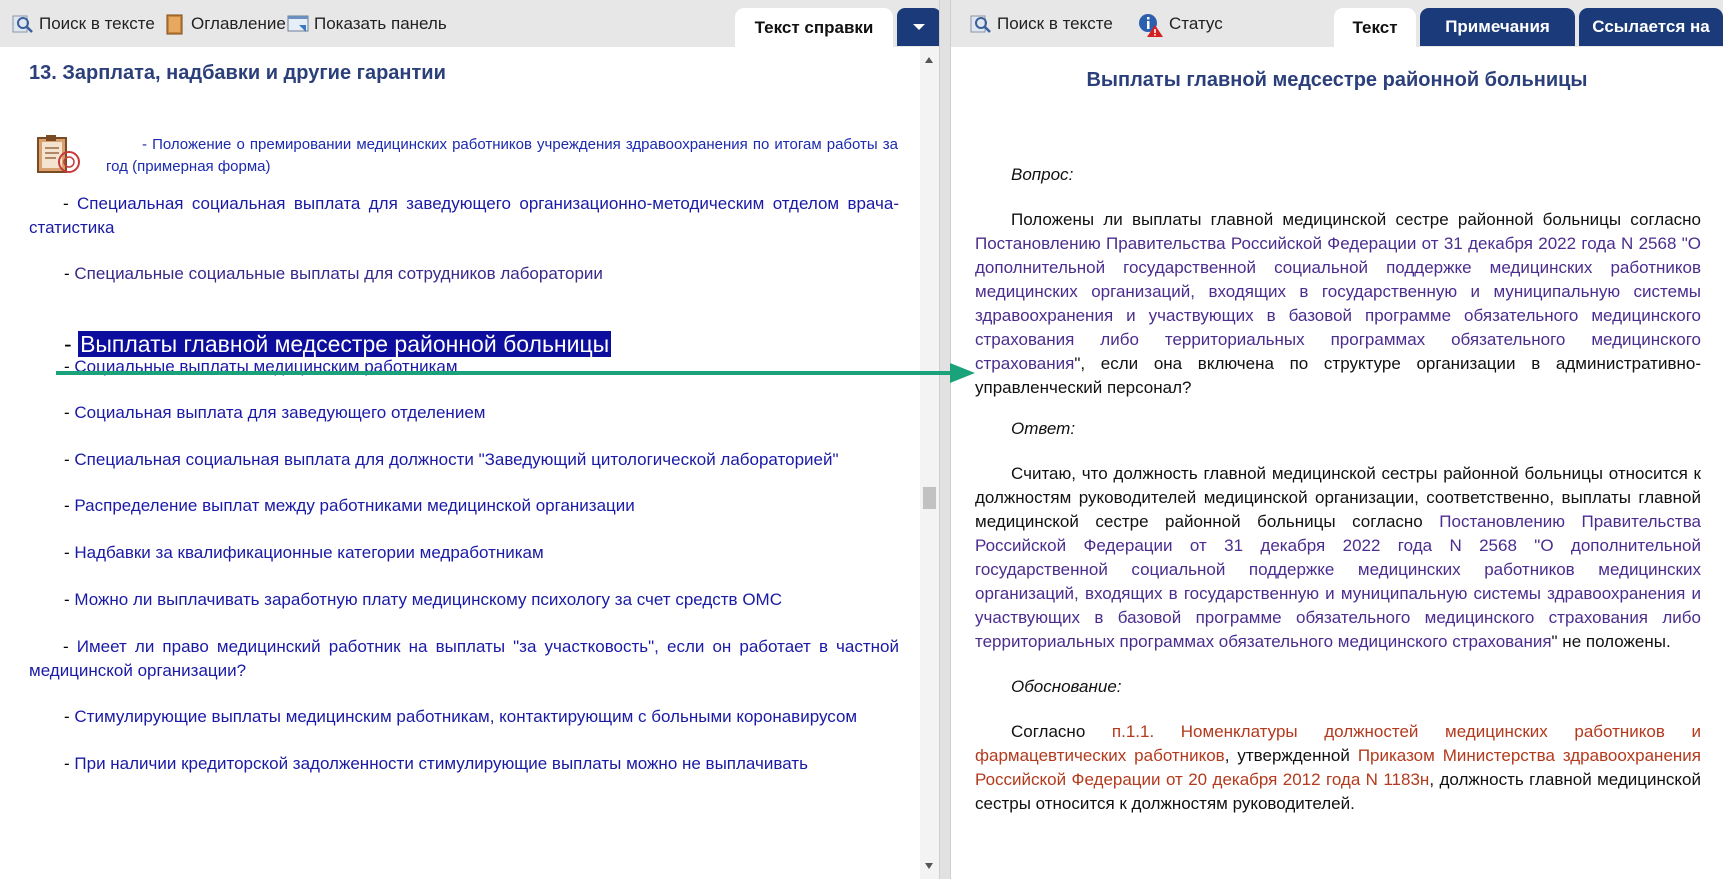 The image size is (1723, 879). I want to click on toc-label: Оглавление, so click(238, 23).